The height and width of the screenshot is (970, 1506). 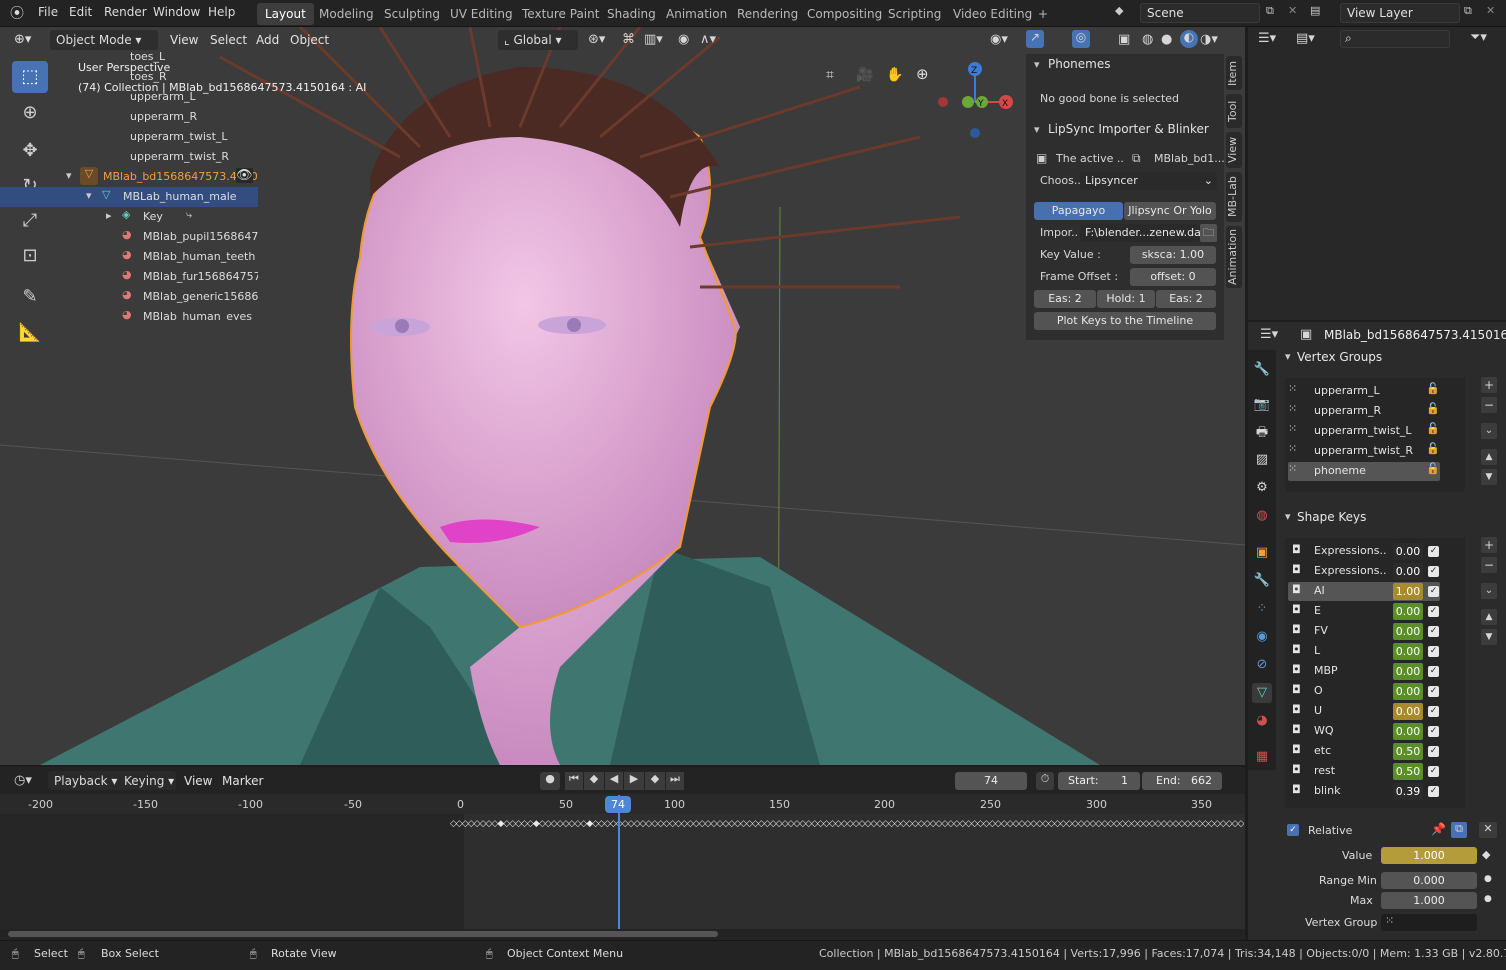 What do you see at coordinates (830, 75) in the screenshot?
I see `grid-view-icon: ⌗` at bounding box center [830, 75].